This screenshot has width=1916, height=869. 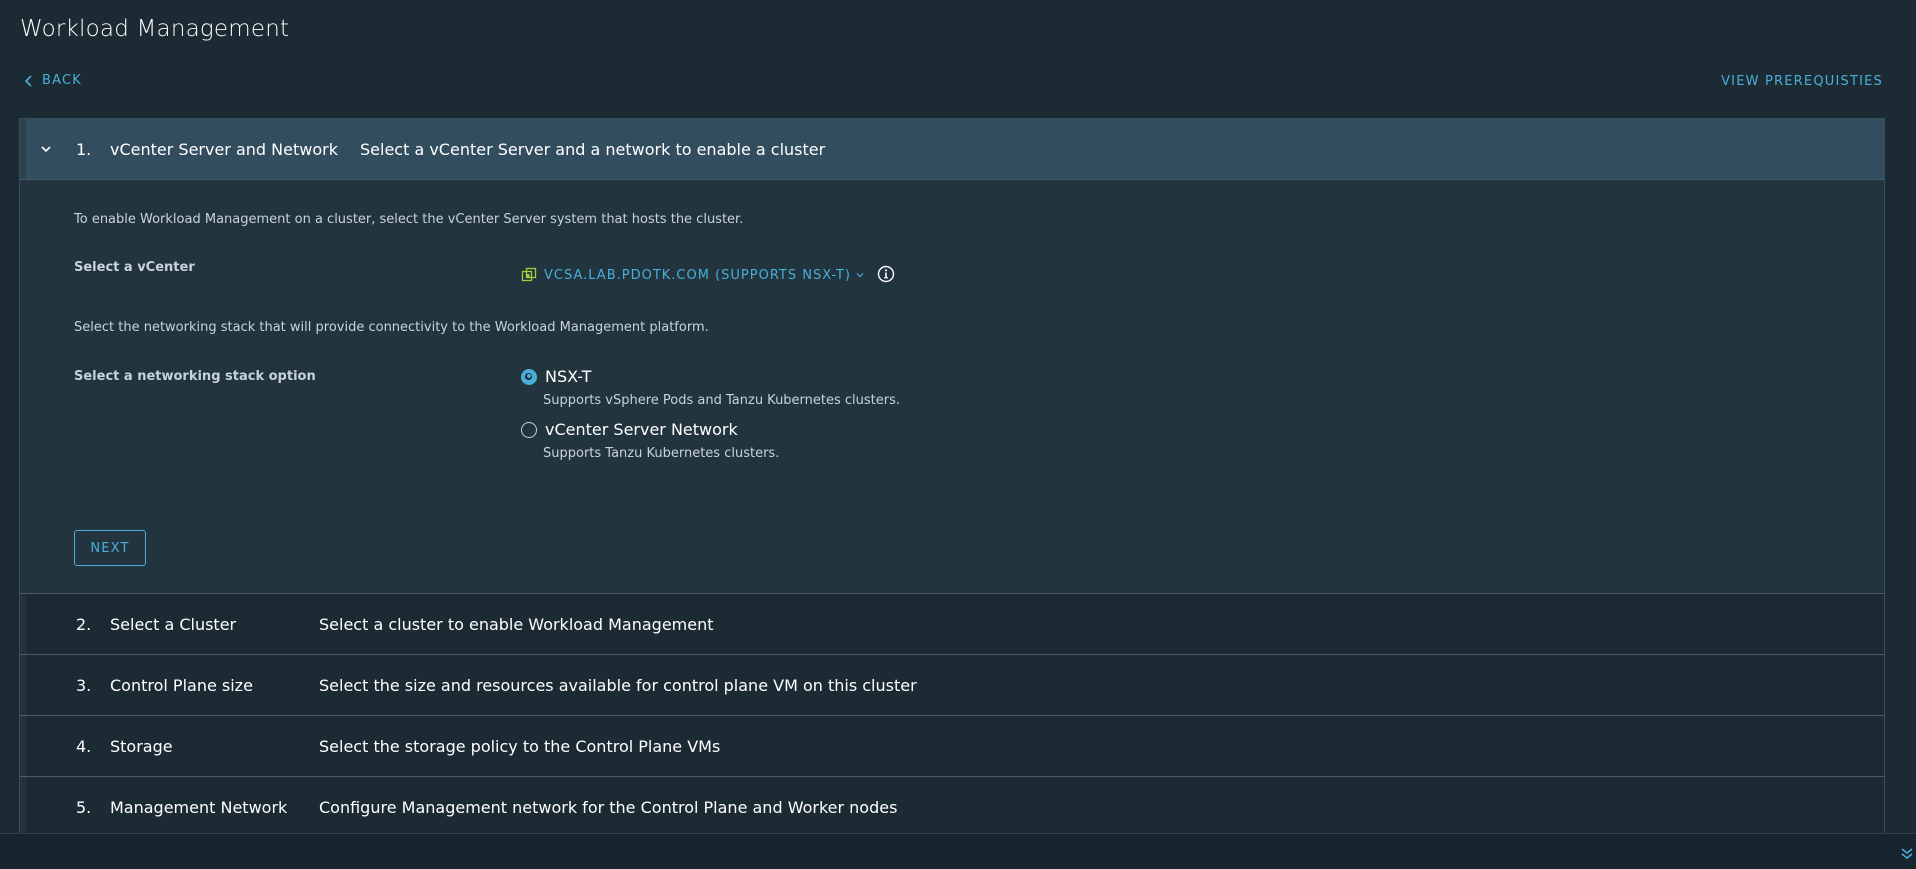 What do you see at coordinates (28, 80) in the screenshot?
I see `chevron-left-icon` at bounding box center [28, 80].